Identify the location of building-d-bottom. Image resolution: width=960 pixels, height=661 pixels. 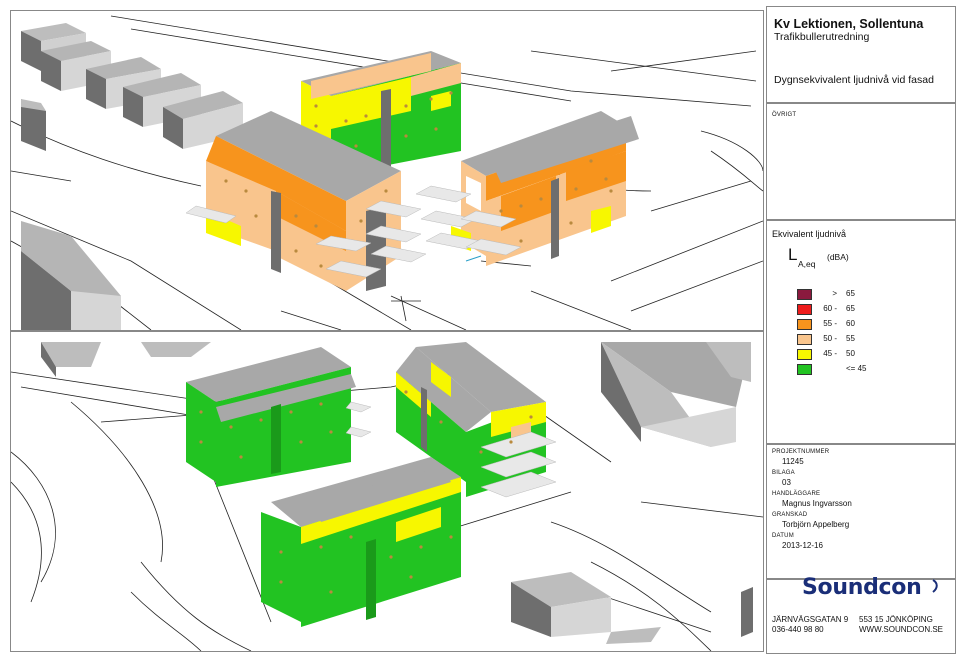
(279, 417).